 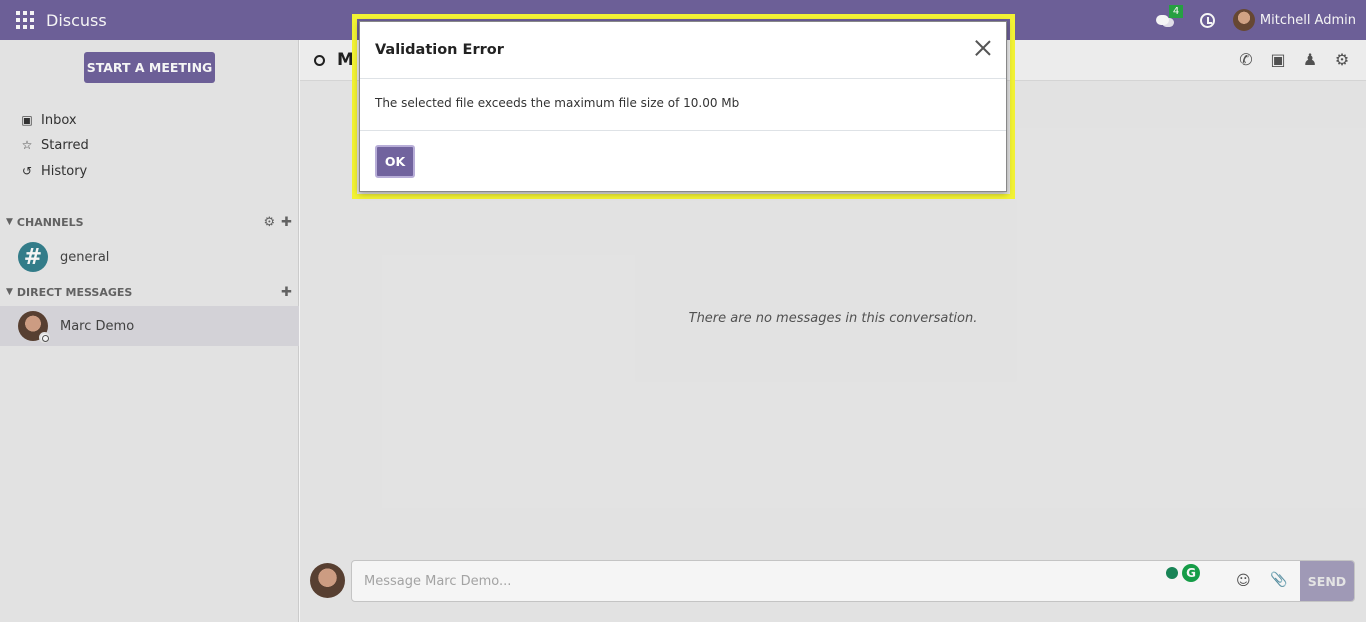 I want to click on dialog-title: Validation Error, so click(x=439, y=50).